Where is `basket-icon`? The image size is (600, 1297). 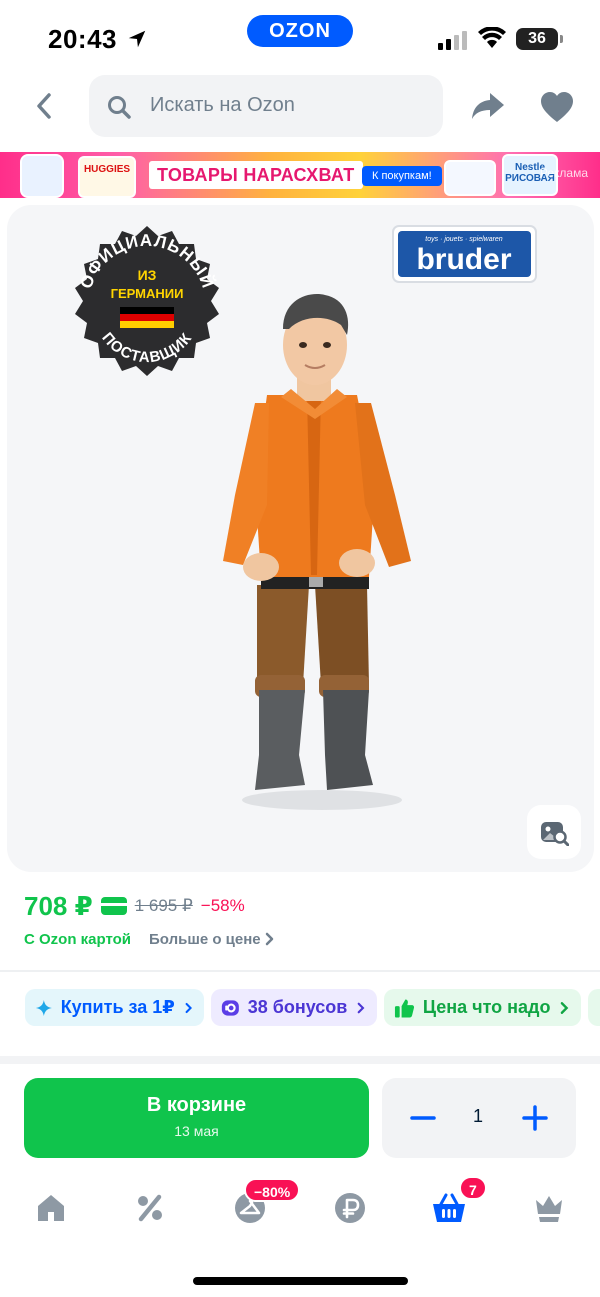
basket-icon is located at coordinates (449, 1207).